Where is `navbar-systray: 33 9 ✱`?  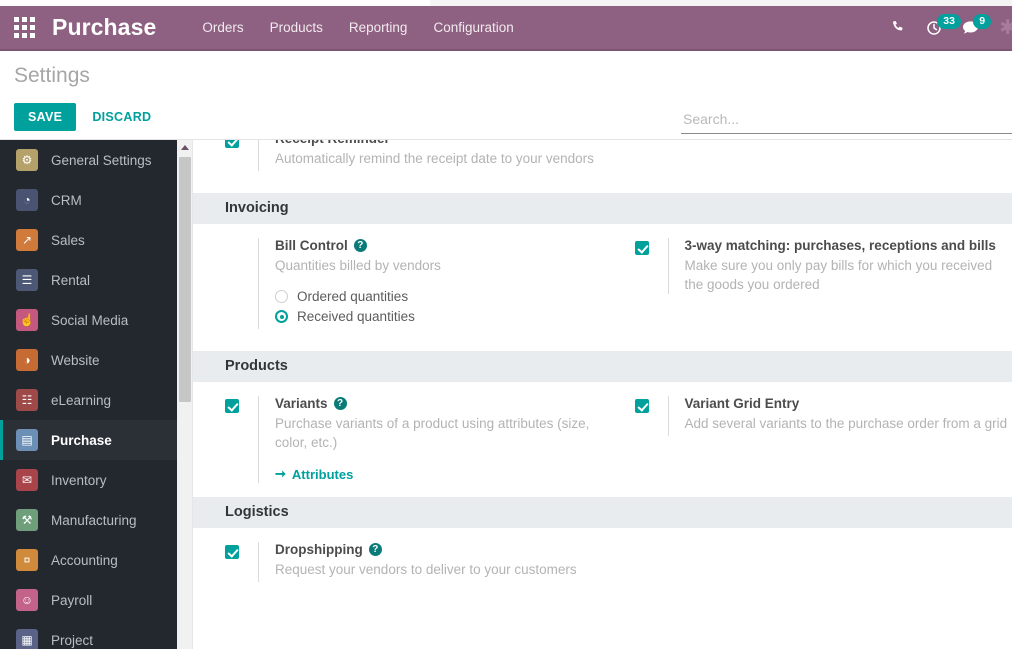 navbar-systray: 33 9 ✱ is located at coordinates (951, 26).